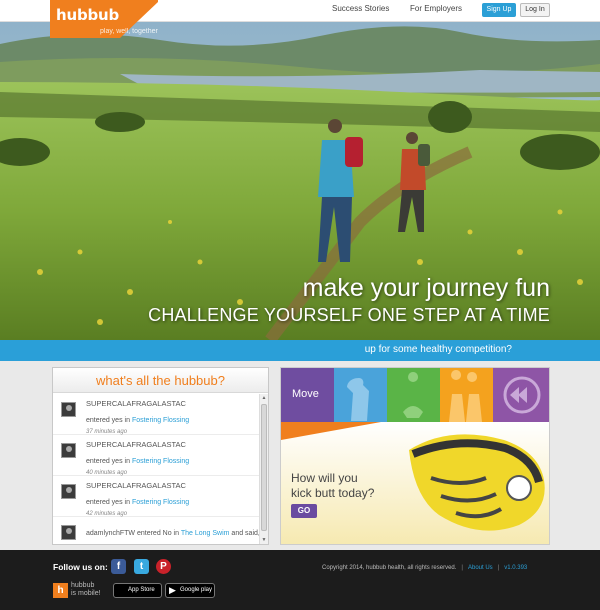  What do you see at coordinates (110, 533) in the screenshot?
I see `feed-user: adamlynchFTW` at bounding box center [110, 533].